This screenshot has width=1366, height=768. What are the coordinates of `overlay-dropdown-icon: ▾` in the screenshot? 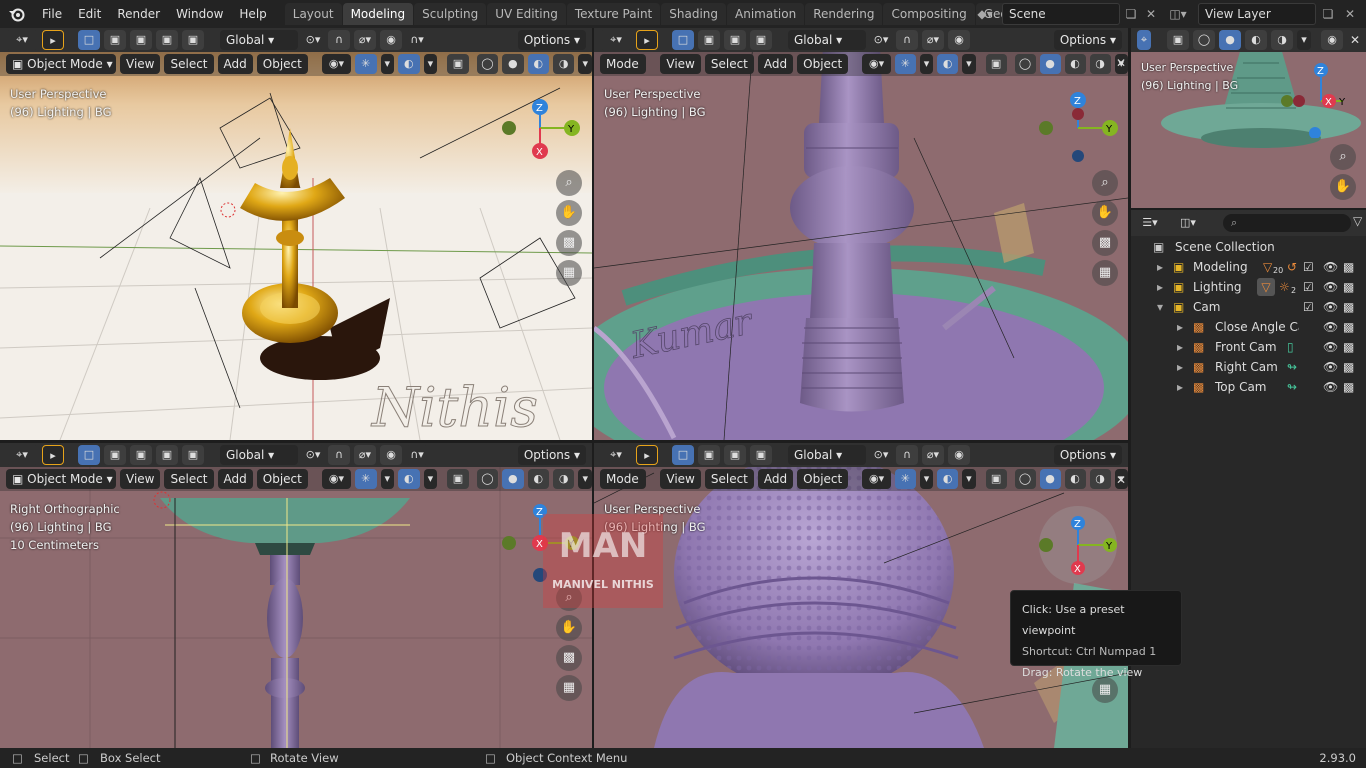 It's located at (969, 64).